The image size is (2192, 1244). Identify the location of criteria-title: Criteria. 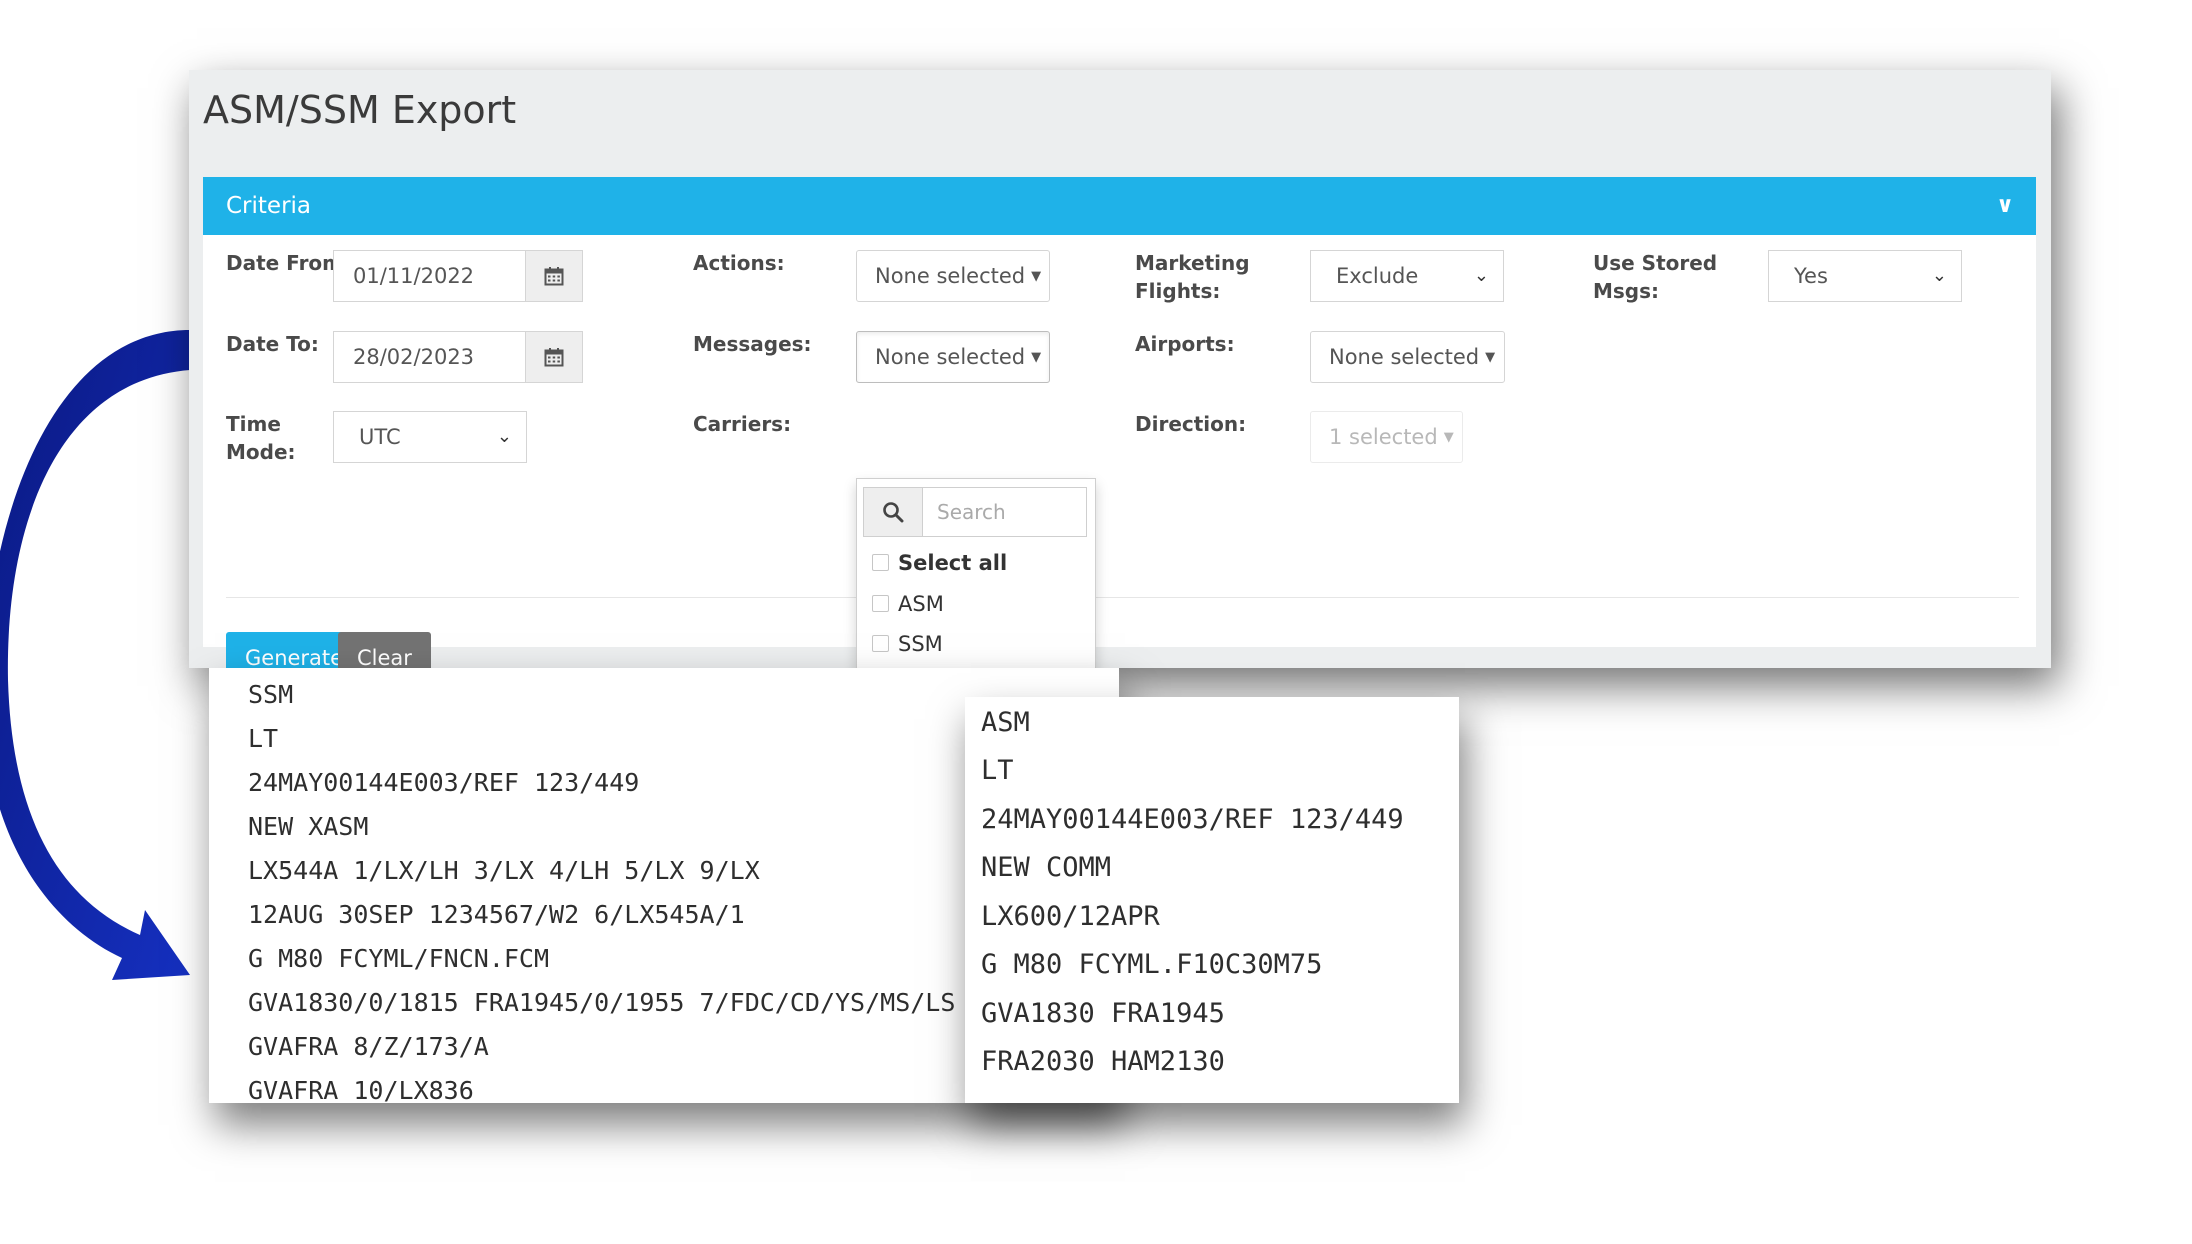
(269, 206).